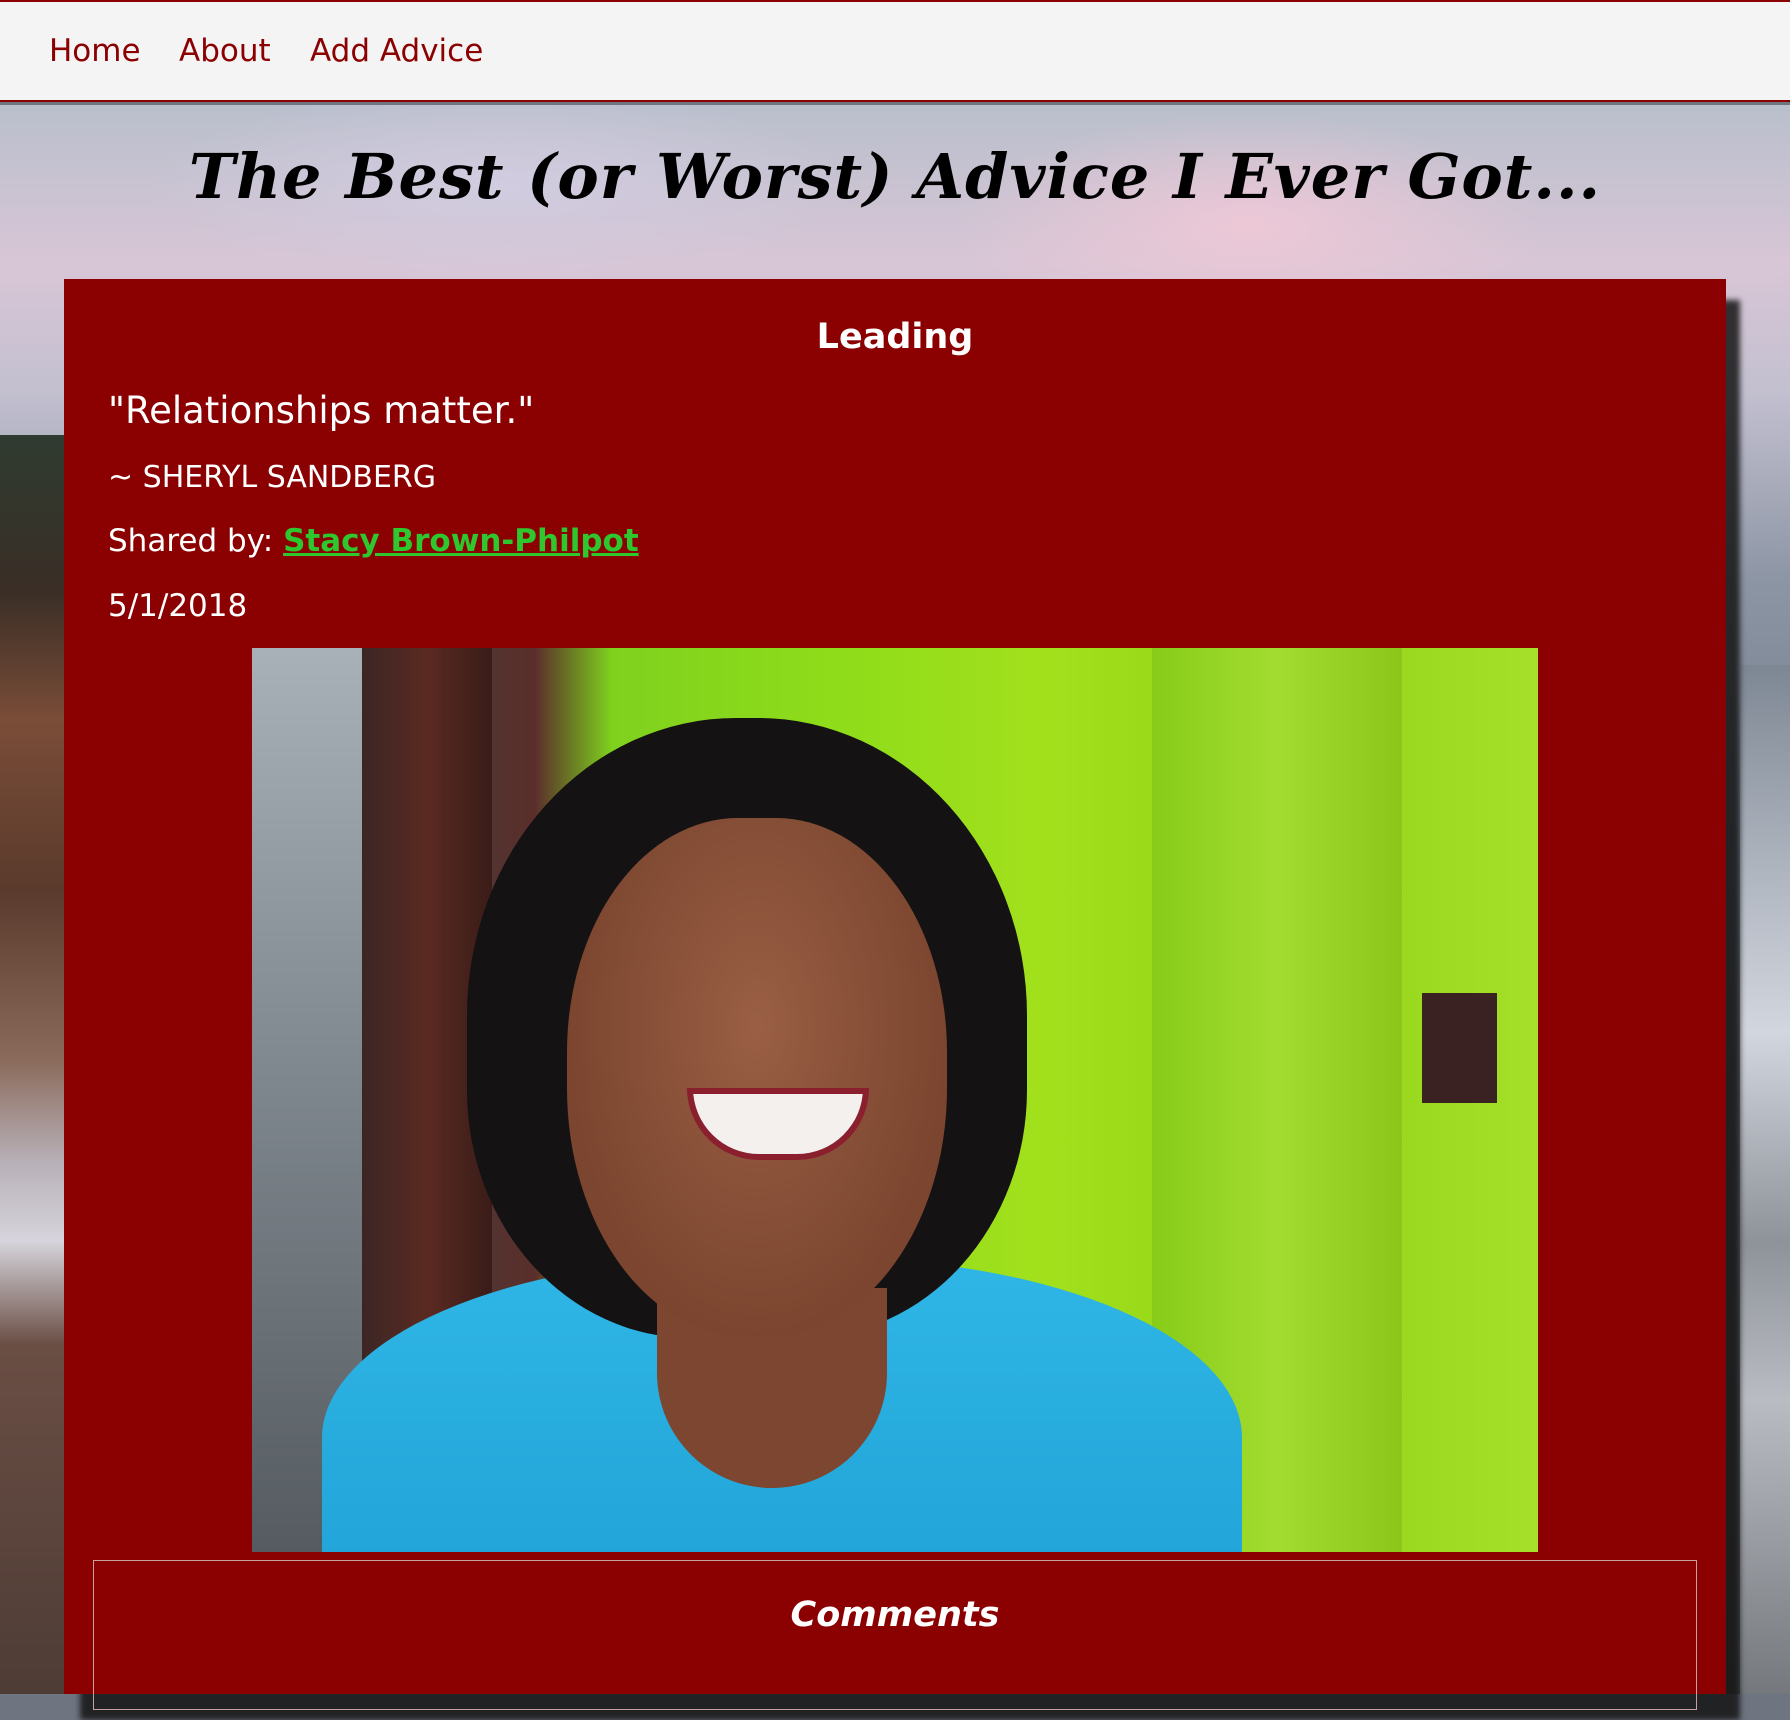  What do you see at coordinates (178, 606) in the screenshot?
I see `advice-date: 5/1/2018` at bounding box center [178, 606].